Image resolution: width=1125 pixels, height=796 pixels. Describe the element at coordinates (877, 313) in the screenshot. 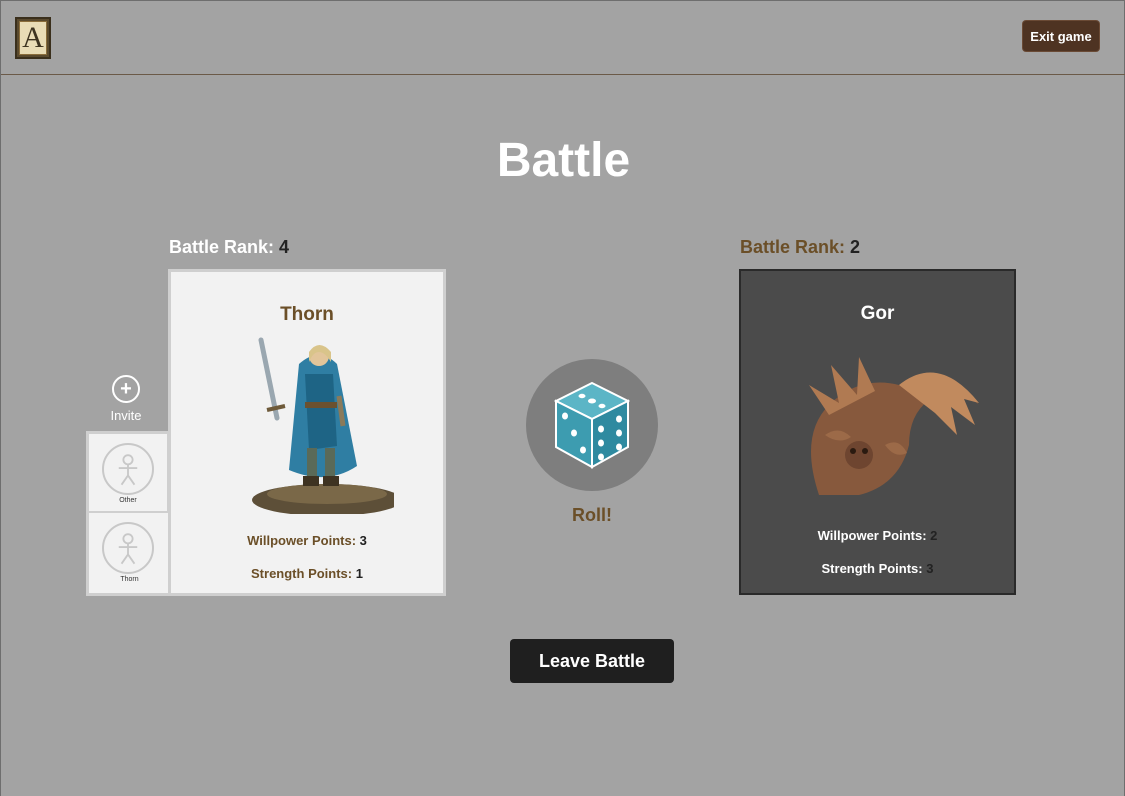

I see `monster-name: Gor` at that location.